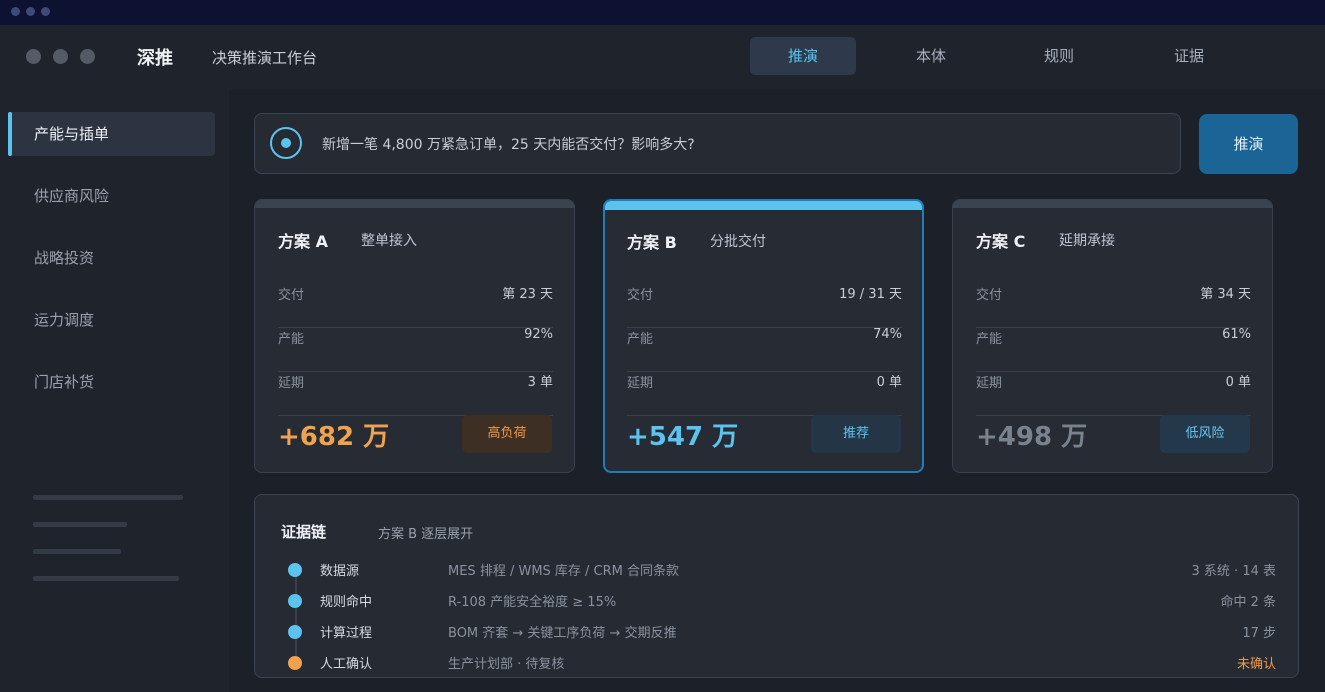  I want to click on step-desc: MES 排程 / WMS 库存 / CRM 合同条款, so click(564, 571).